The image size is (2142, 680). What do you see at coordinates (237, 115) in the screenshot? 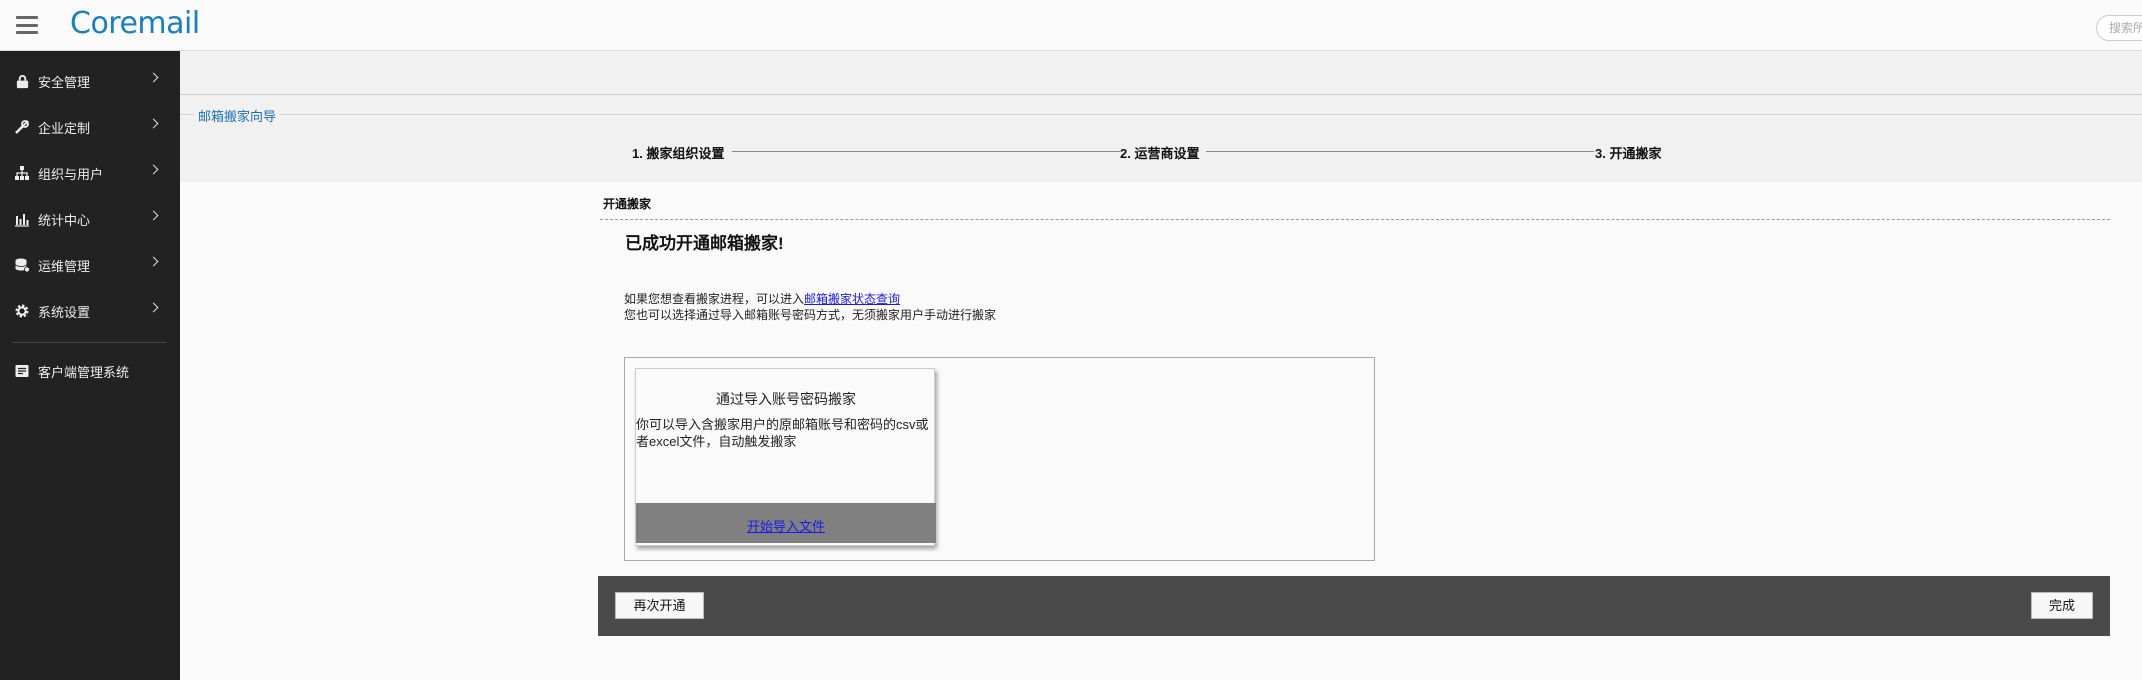
I see `wizard-title: 邮箱搬家向导` at bounding box center [237, 115].